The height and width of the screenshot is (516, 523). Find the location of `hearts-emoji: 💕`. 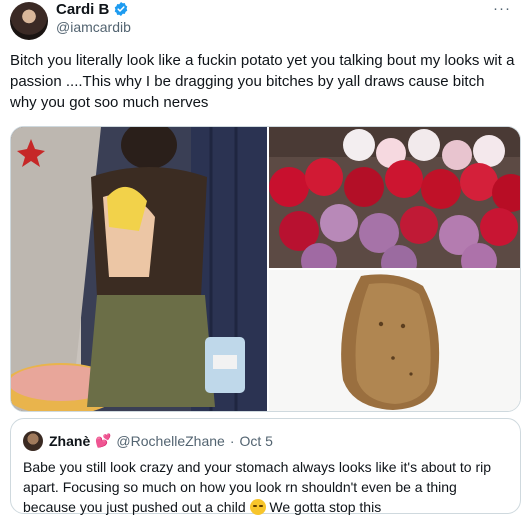

hearts-emoji: 💕 is located at coordinates (103, 440).